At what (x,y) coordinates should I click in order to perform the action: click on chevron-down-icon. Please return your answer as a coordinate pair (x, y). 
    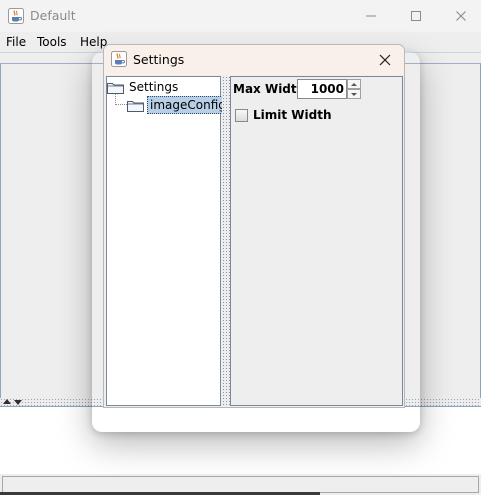
    Looking at the image, I should click on (354, 94).